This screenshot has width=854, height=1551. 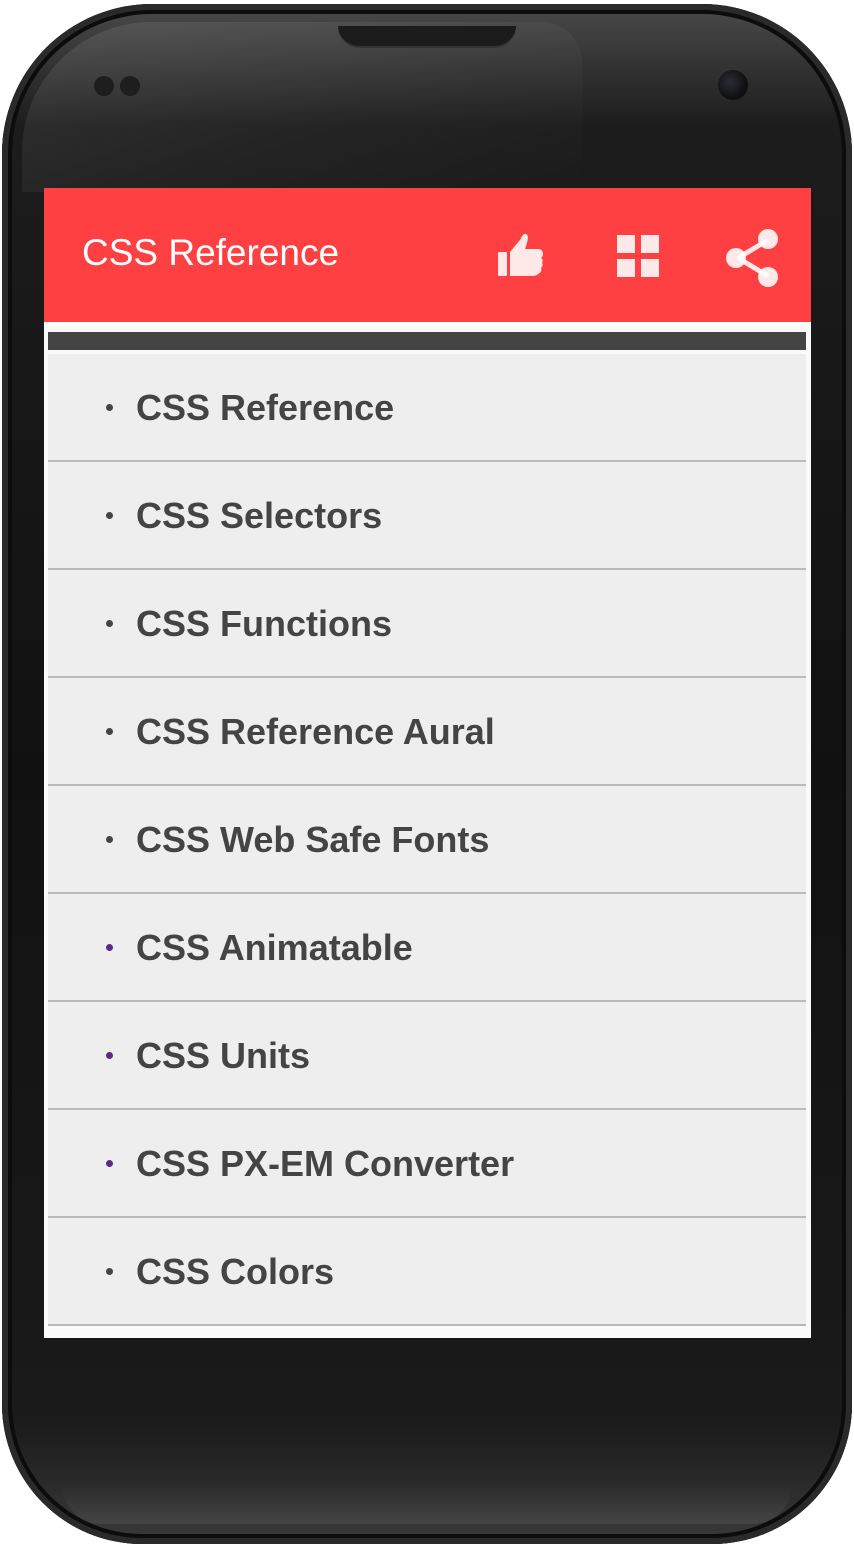 I want to click on list-item: CSS Web Safe Fonts, so click(x=427, y=840).